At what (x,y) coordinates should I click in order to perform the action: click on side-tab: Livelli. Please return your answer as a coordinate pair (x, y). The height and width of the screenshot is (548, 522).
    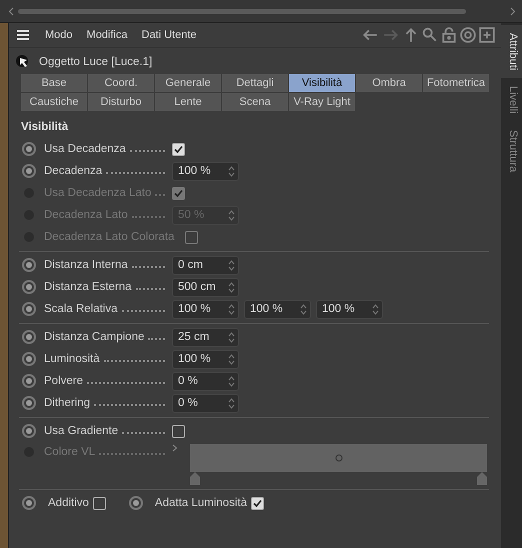
    Looking at the image, I should click on (511, 100).